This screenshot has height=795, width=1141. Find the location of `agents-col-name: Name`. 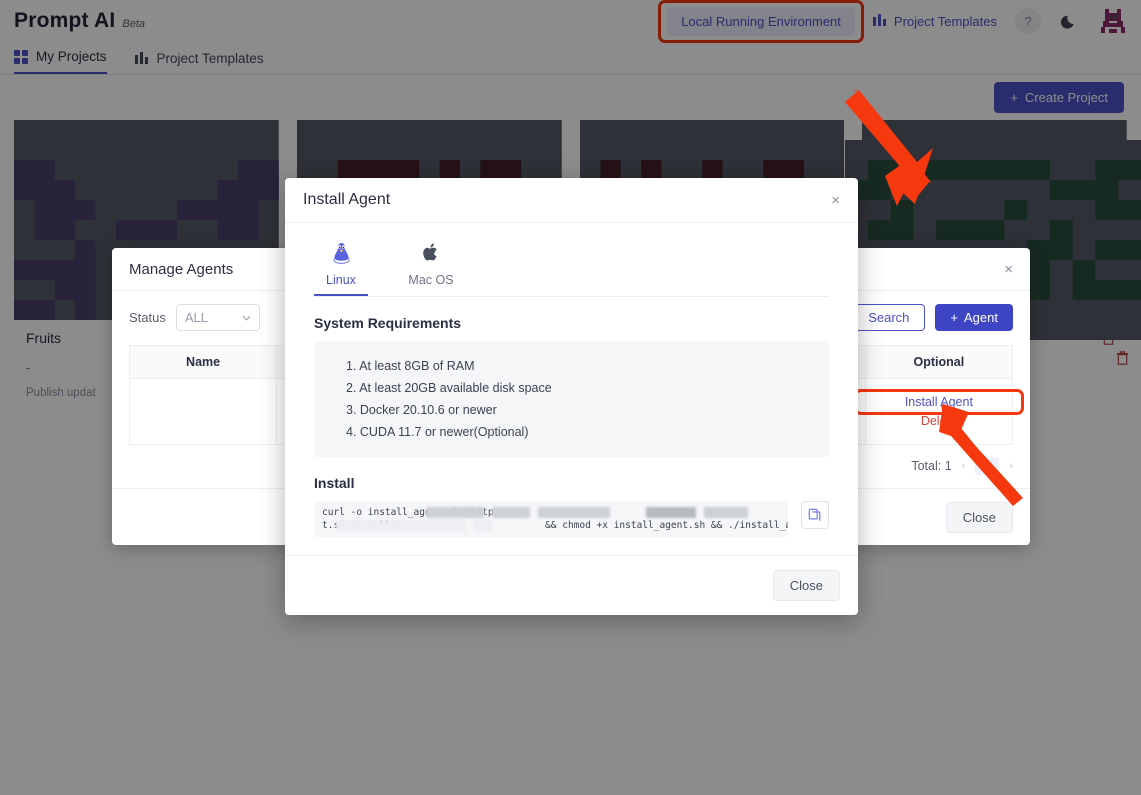

agents-col-name: Name is located at coordinates (203, 362).